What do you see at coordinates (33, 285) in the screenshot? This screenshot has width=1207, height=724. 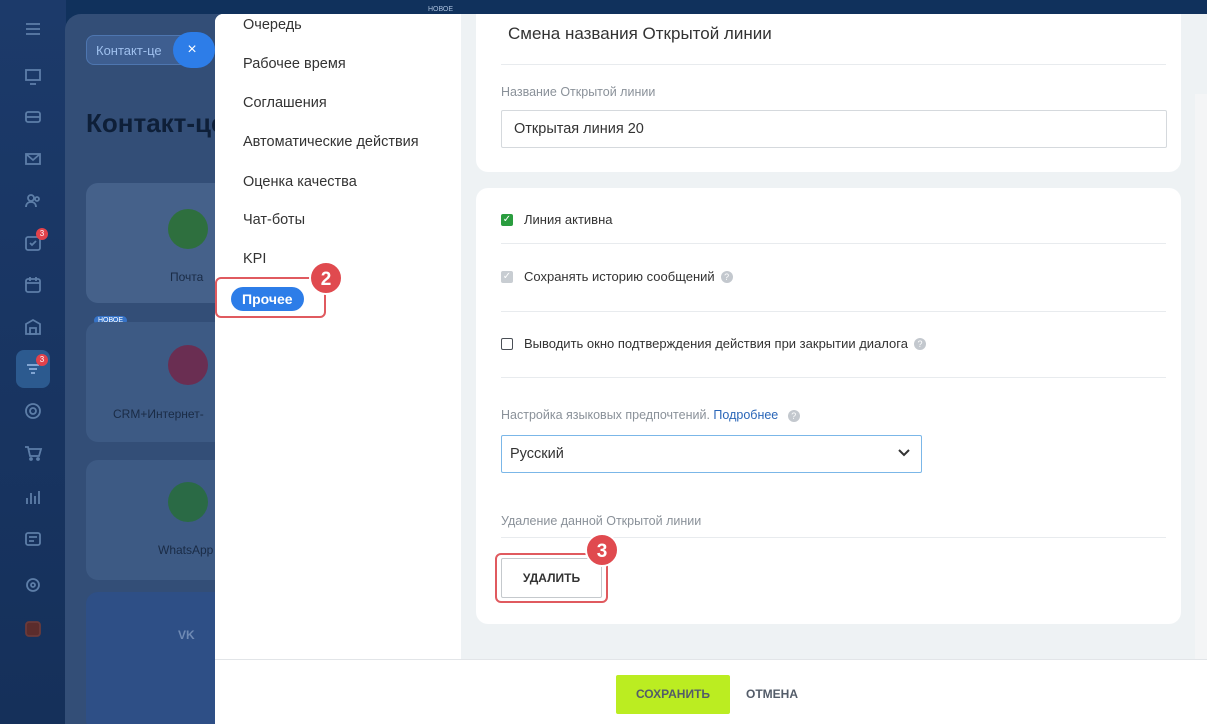 I see `calendar-icon` at bounding box center [33, 285].